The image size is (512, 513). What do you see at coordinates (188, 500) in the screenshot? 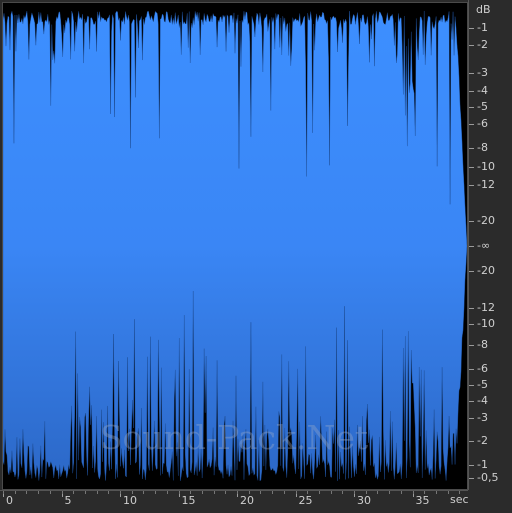
I see `time-tick-label: 15` at bounding box center [188, 500].